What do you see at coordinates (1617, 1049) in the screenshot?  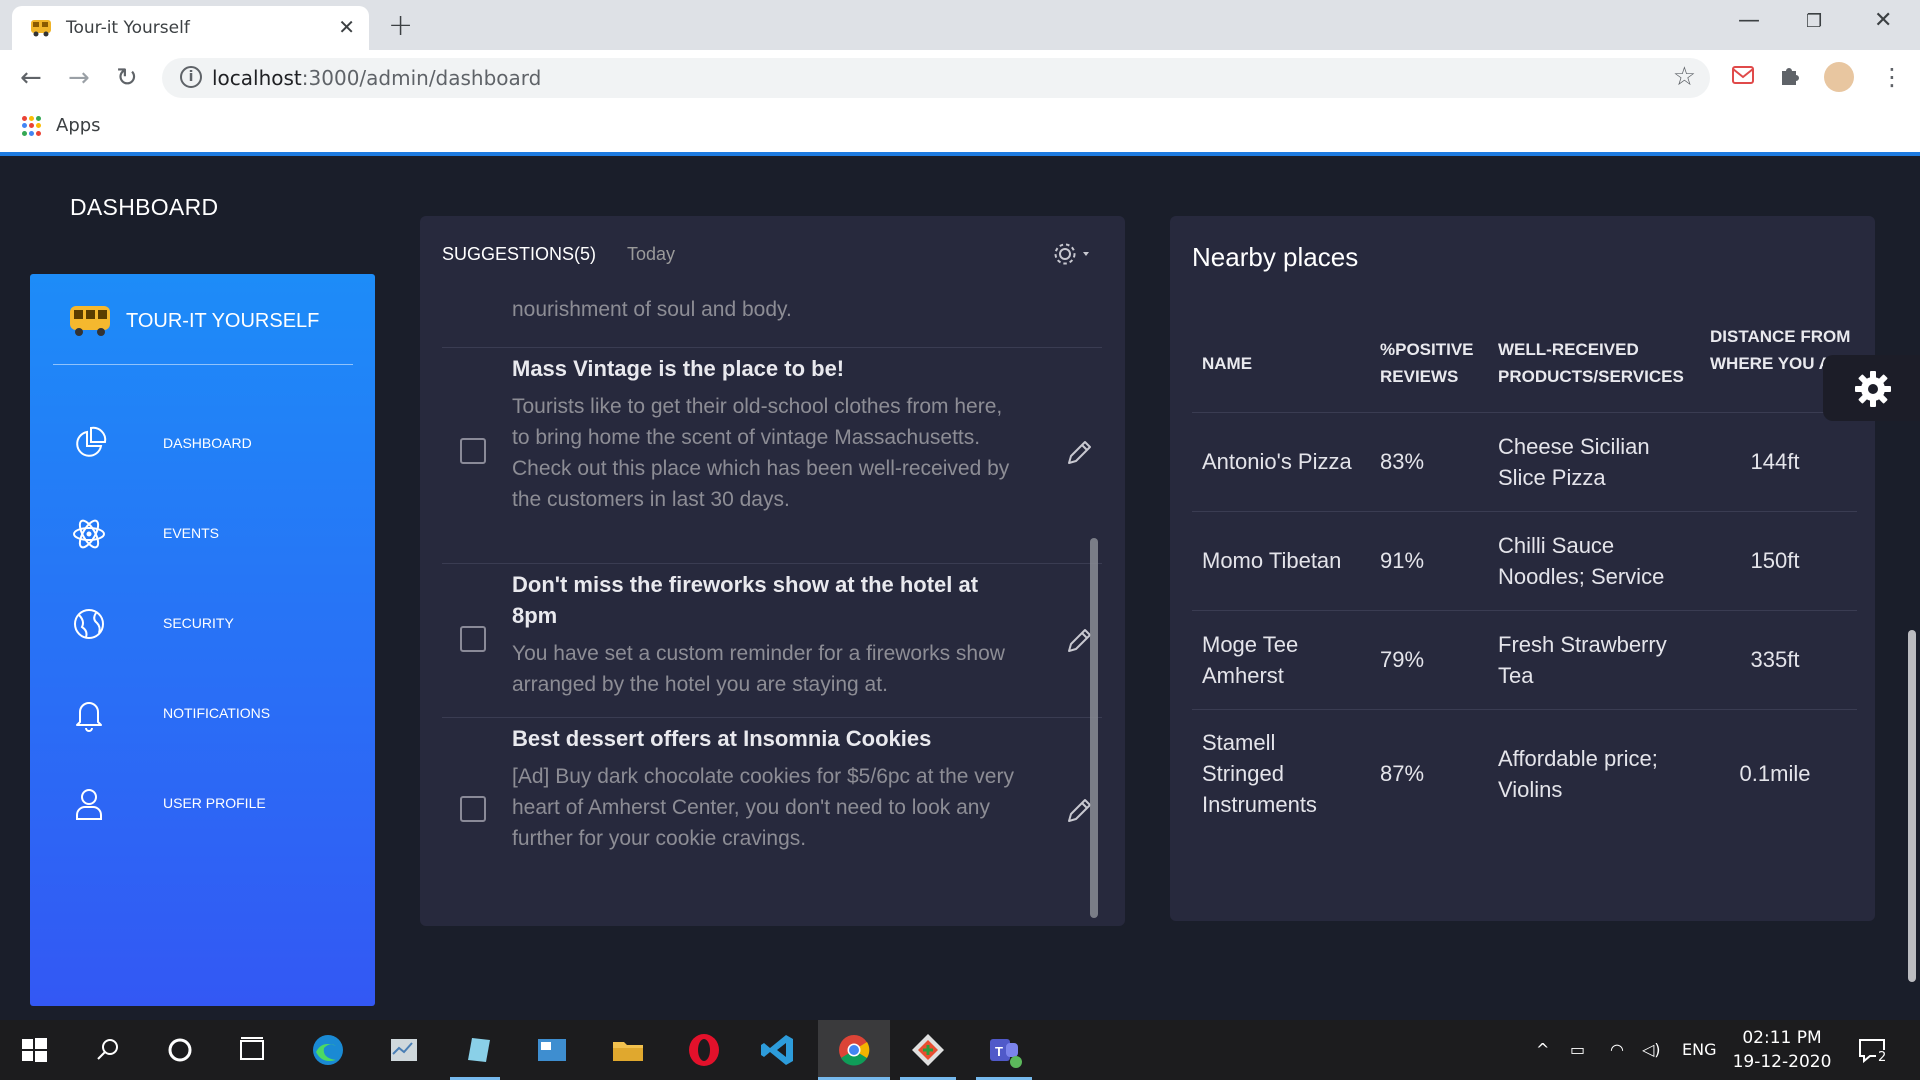 I see `wifi-icon: ◠` at bounding box center [1617, 1049].